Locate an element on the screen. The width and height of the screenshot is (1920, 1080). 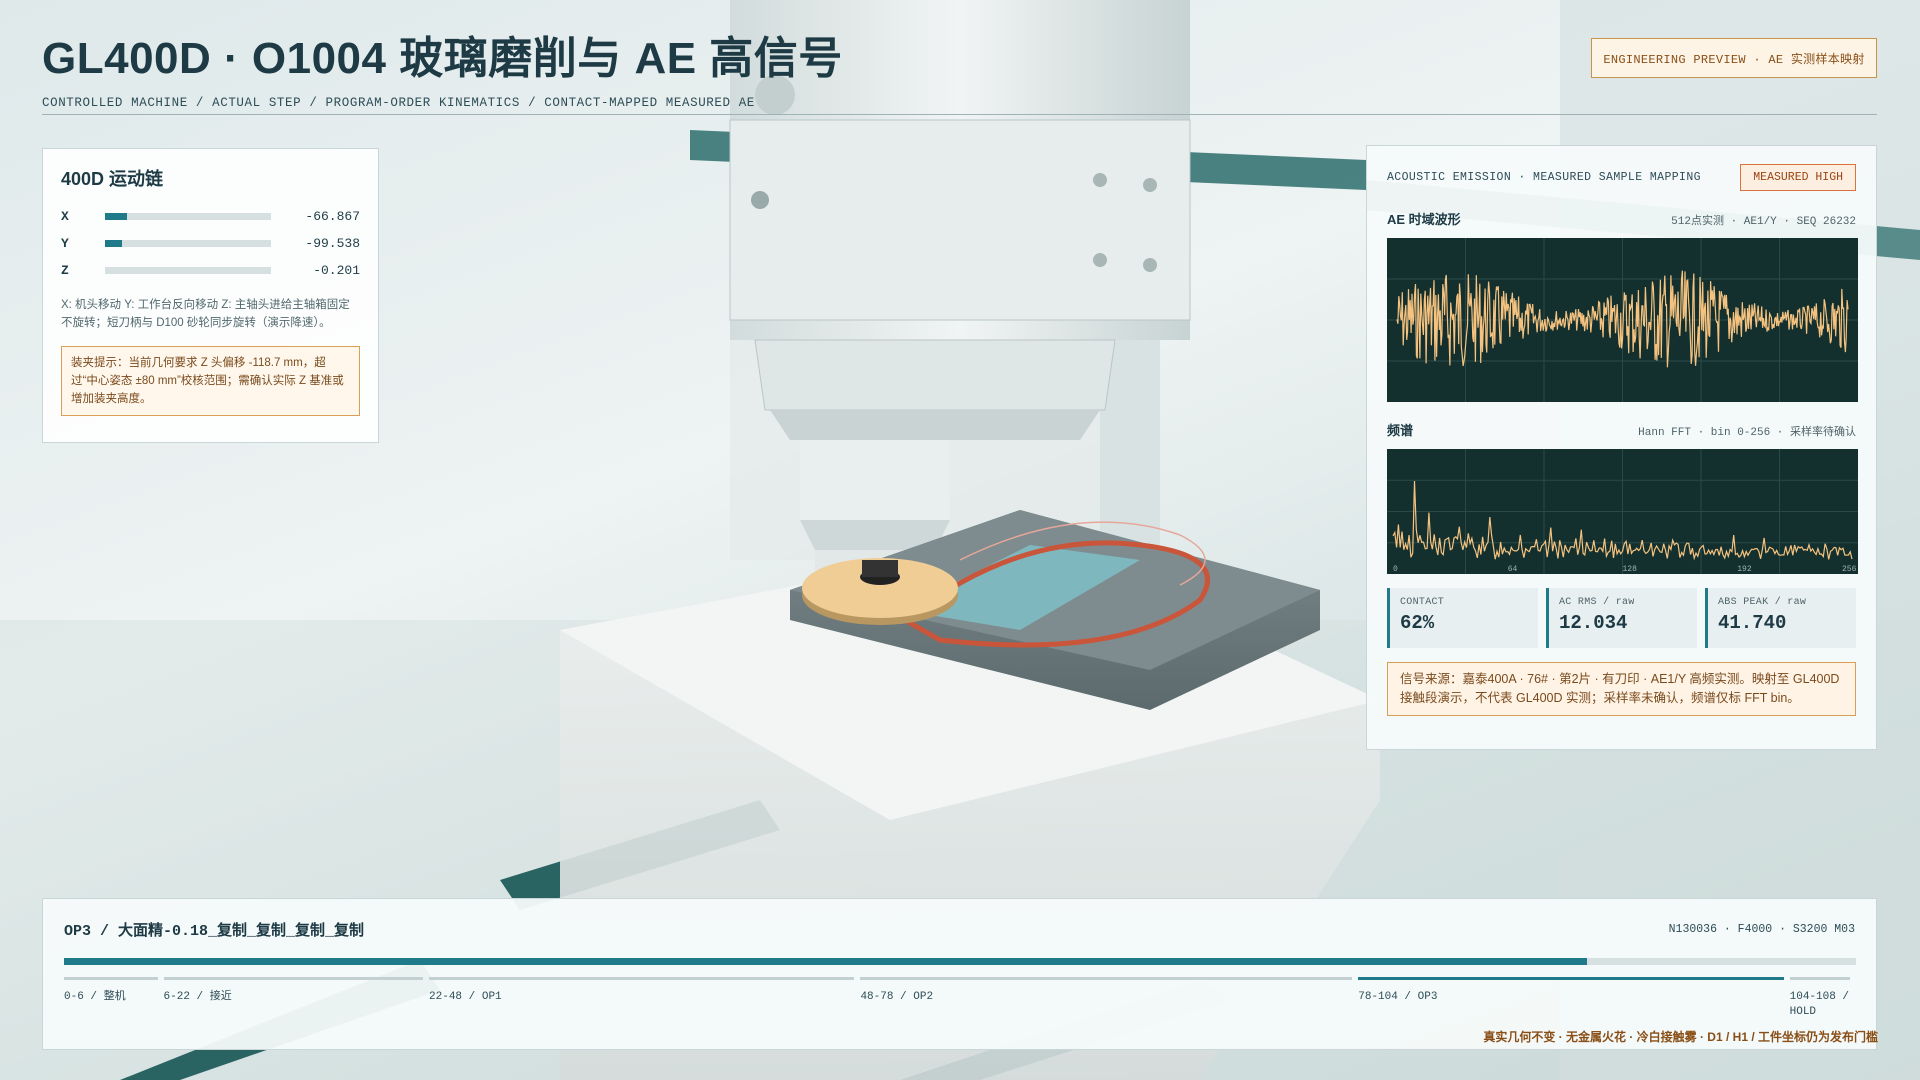
axis-y-fill is located at coordinates (113, 243).